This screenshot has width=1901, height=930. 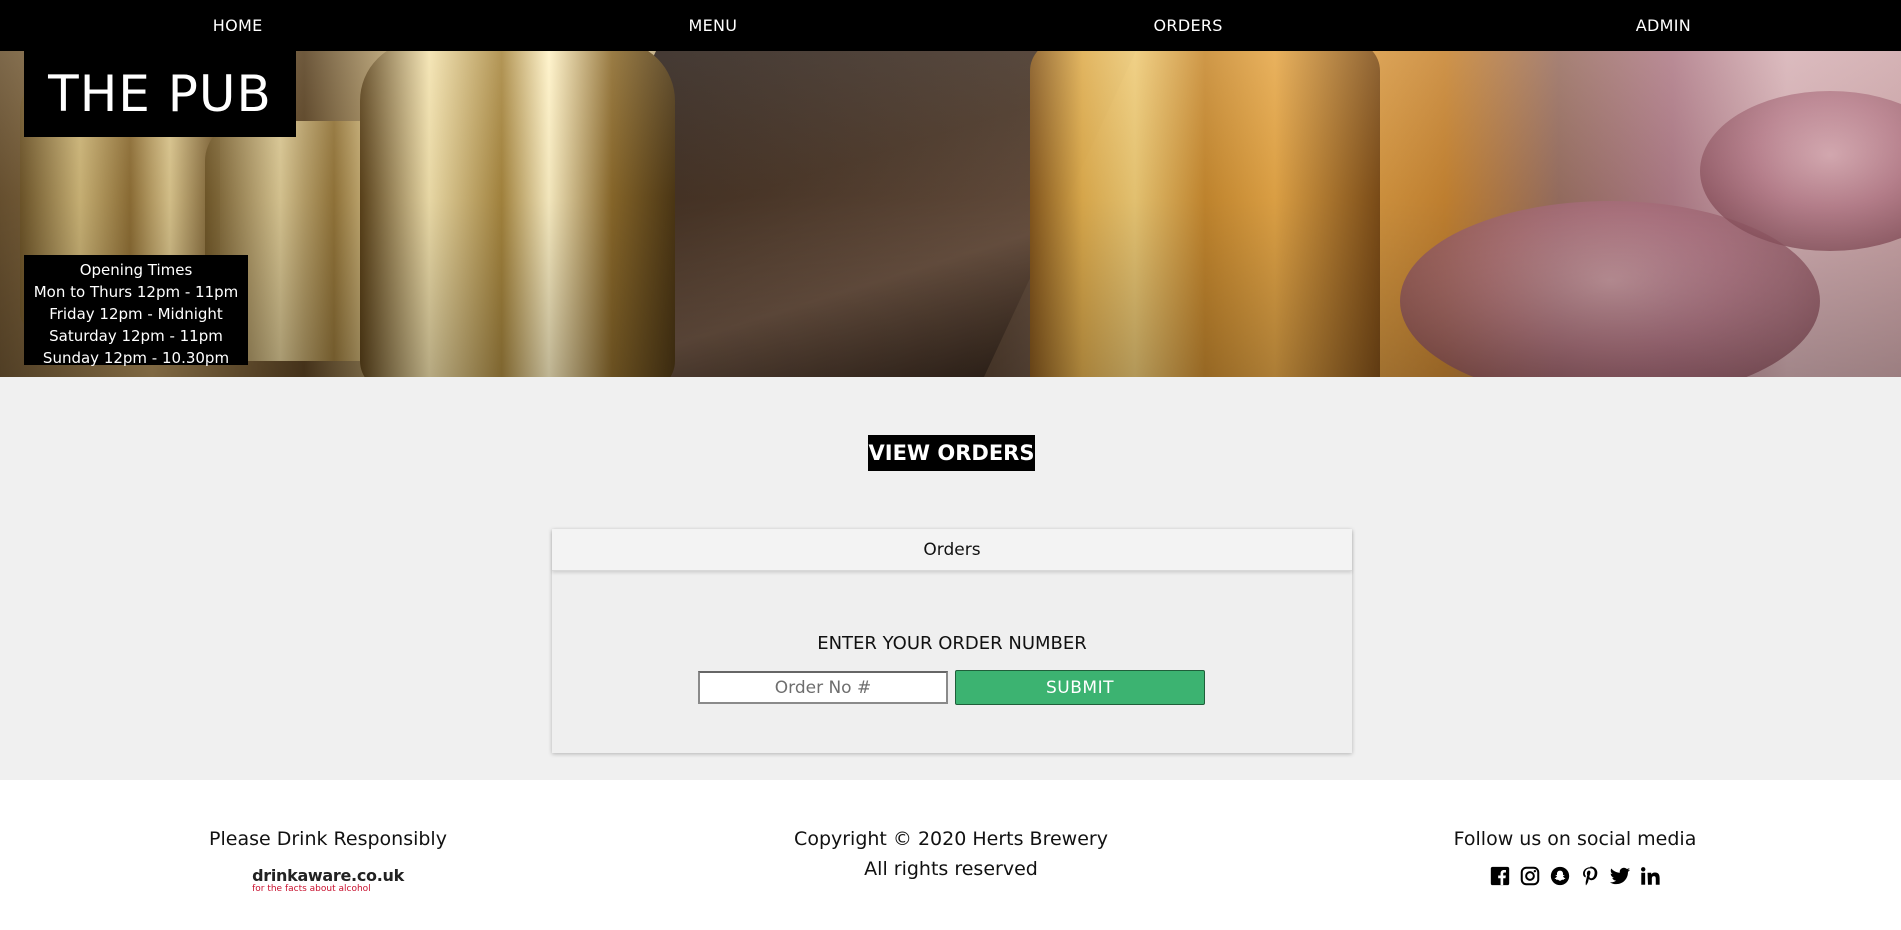 I want to click on site-title: THE PUB, so click(x=160, y=94).